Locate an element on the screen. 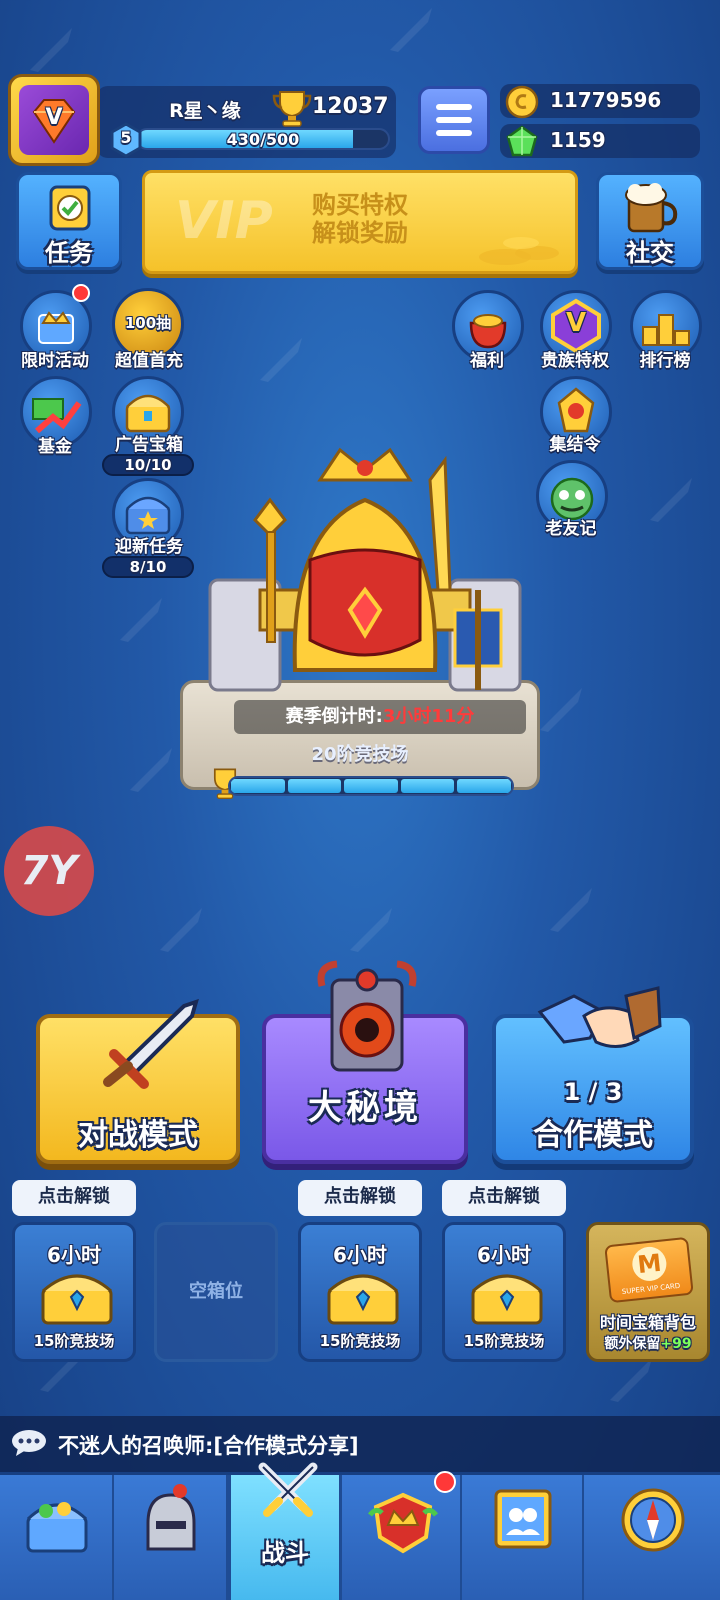  tasks-button: 任务 is located at coordinates (69, 221).